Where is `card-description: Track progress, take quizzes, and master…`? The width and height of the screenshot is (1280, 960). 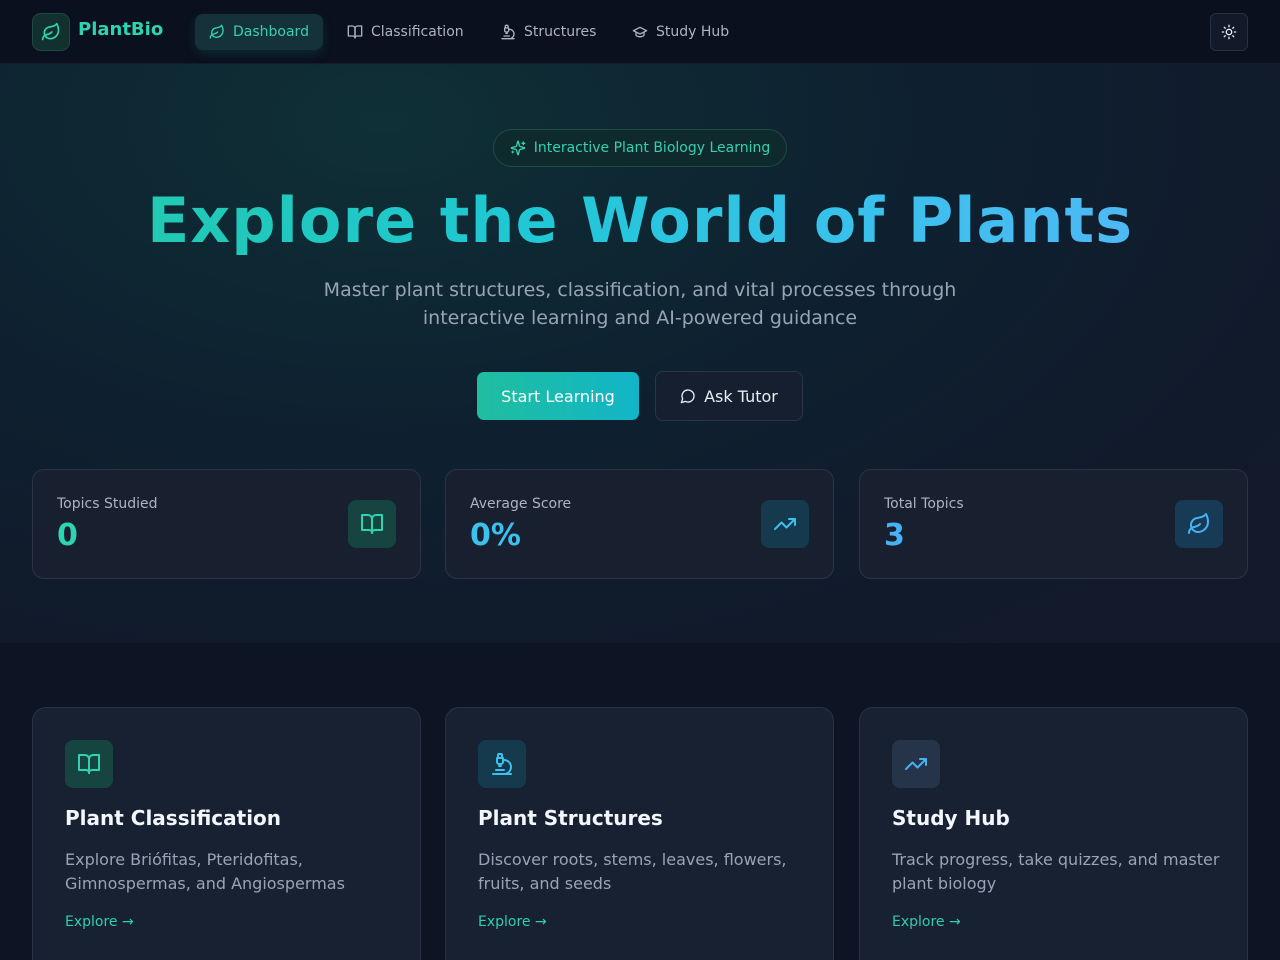
card-description: Track progress, take quizzes, and master… is located at coordinates (1056, 871).